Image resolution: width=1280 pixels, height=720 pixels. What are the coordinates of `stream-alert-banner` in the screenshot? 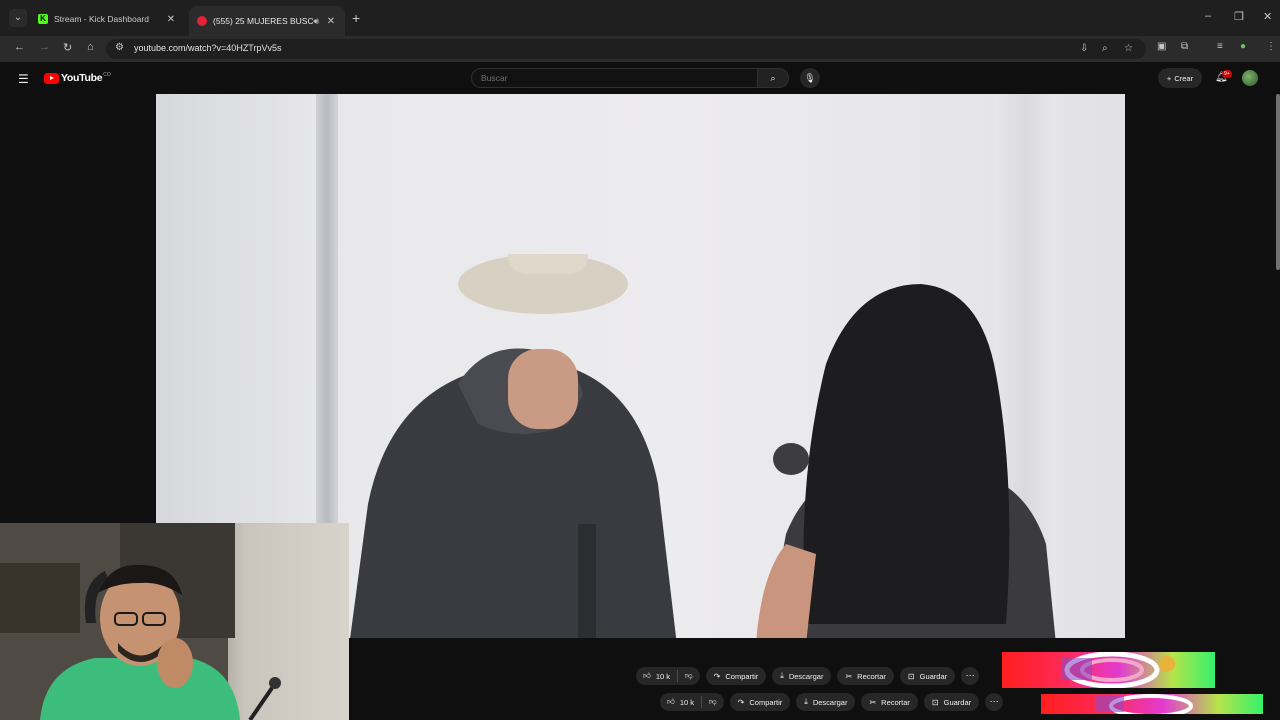 It's located at (1108, 670).